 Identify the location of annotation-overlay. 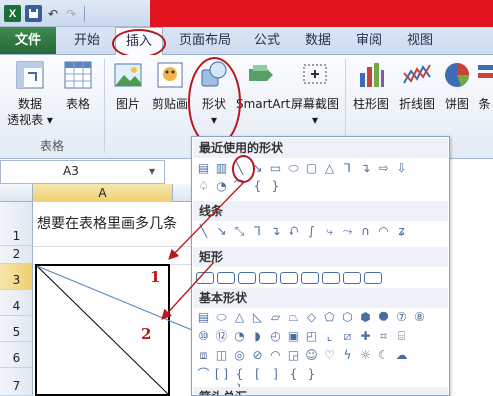
(203, 250).